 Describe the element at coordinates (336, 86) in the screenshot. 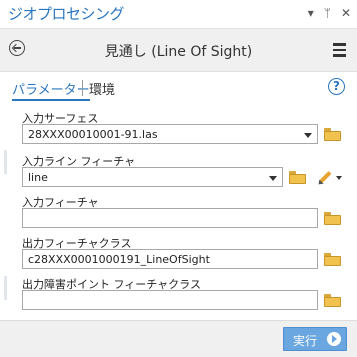

I see `help-icon: ?` at that location.